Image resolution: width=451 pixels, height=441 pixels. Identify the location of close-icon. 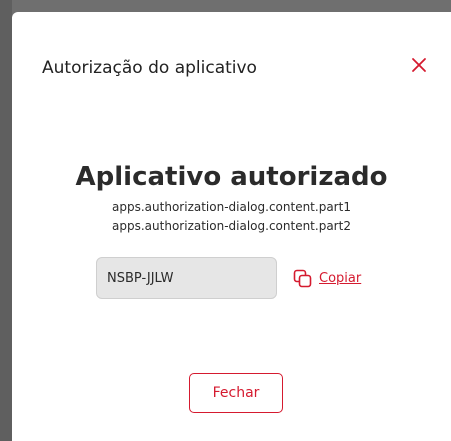
(419, 65).